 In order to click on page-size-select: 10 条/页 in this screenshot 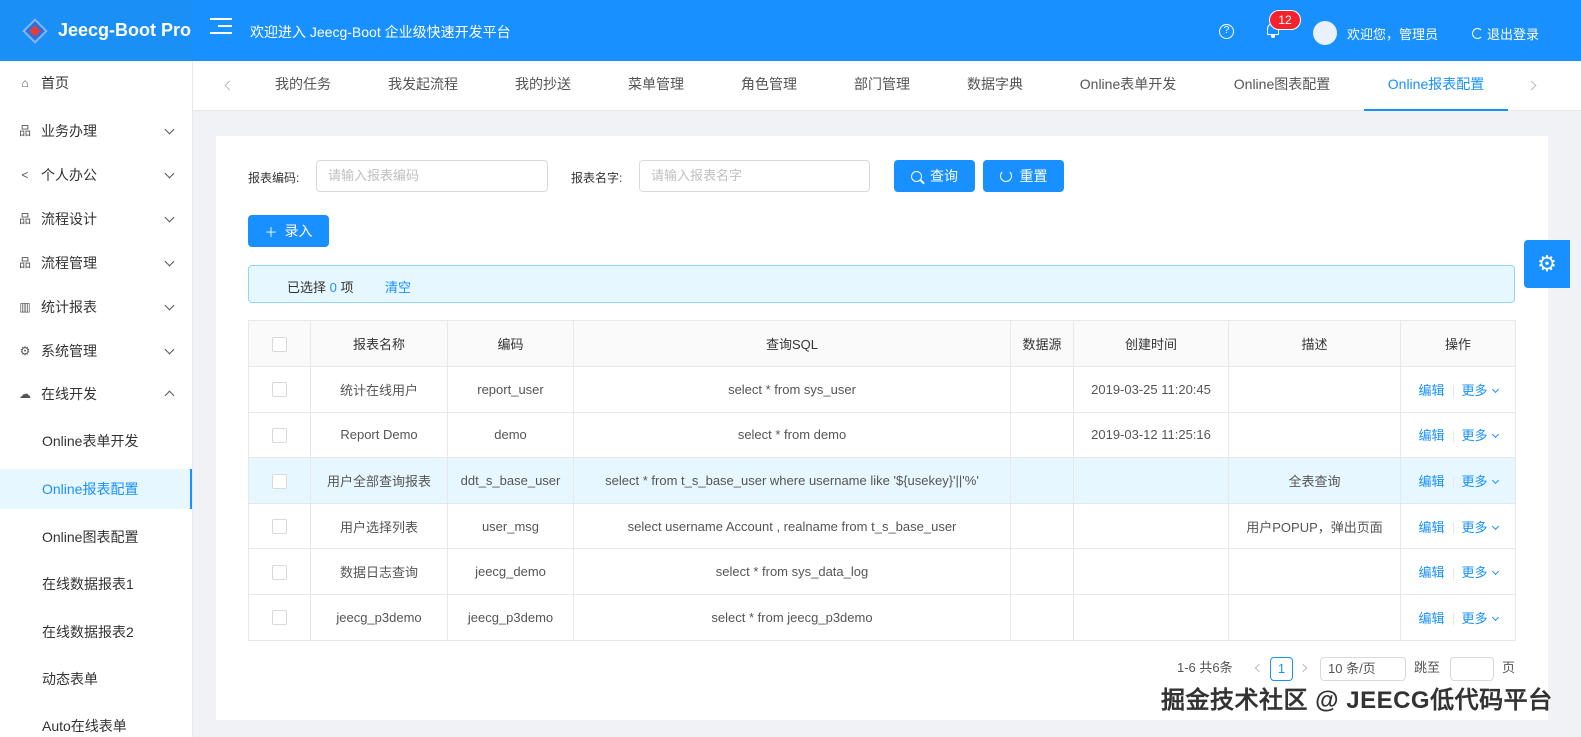, I will do `click(1363, 669)`.